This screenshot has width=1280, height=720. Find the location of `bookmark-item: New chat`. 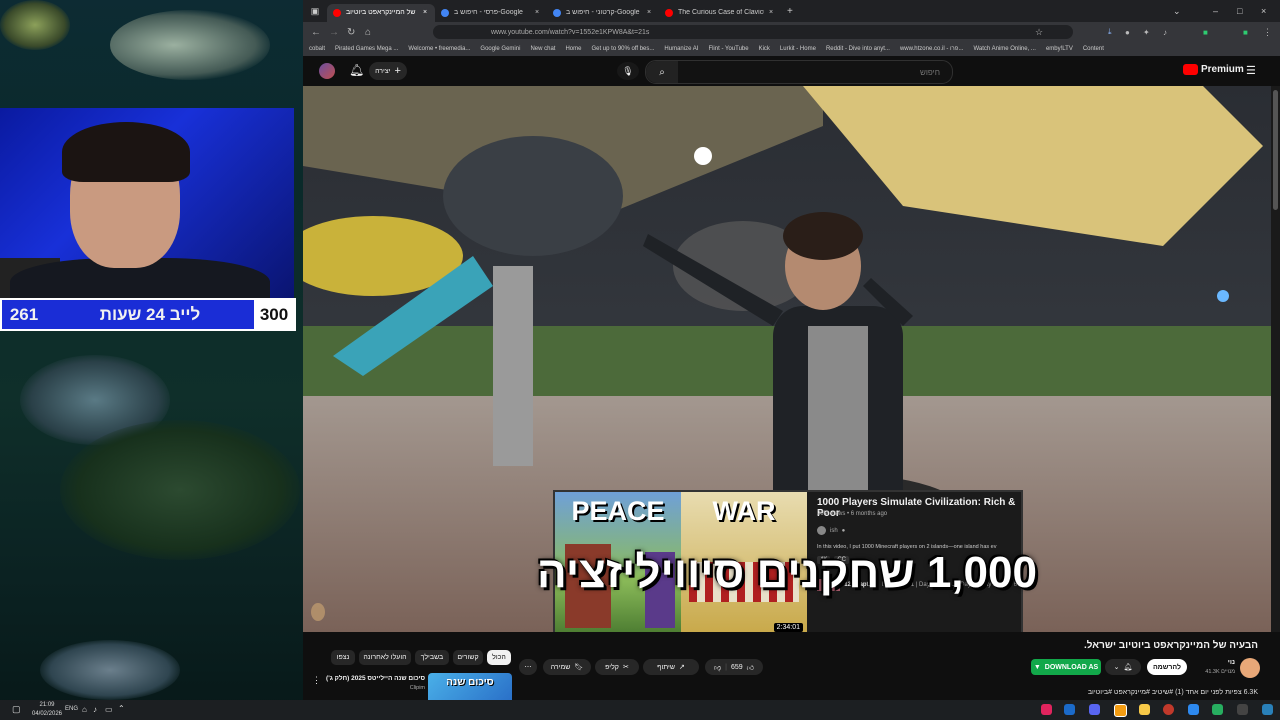

bookmark-item: New chat is located at coordinates (542, 49).